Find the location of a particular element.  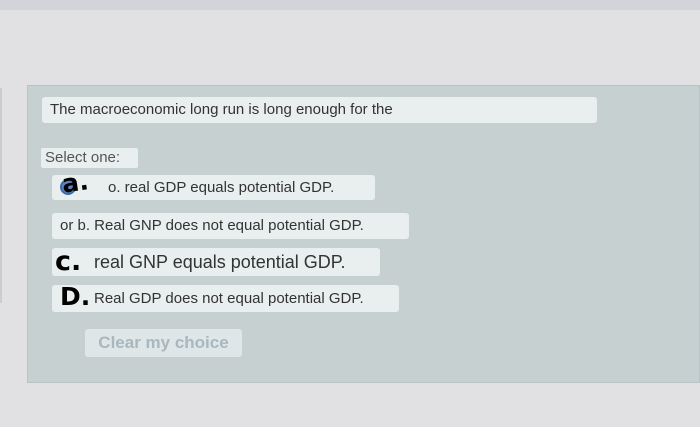

handwritten-a-mark: a. is located at coordinates (75, 182).